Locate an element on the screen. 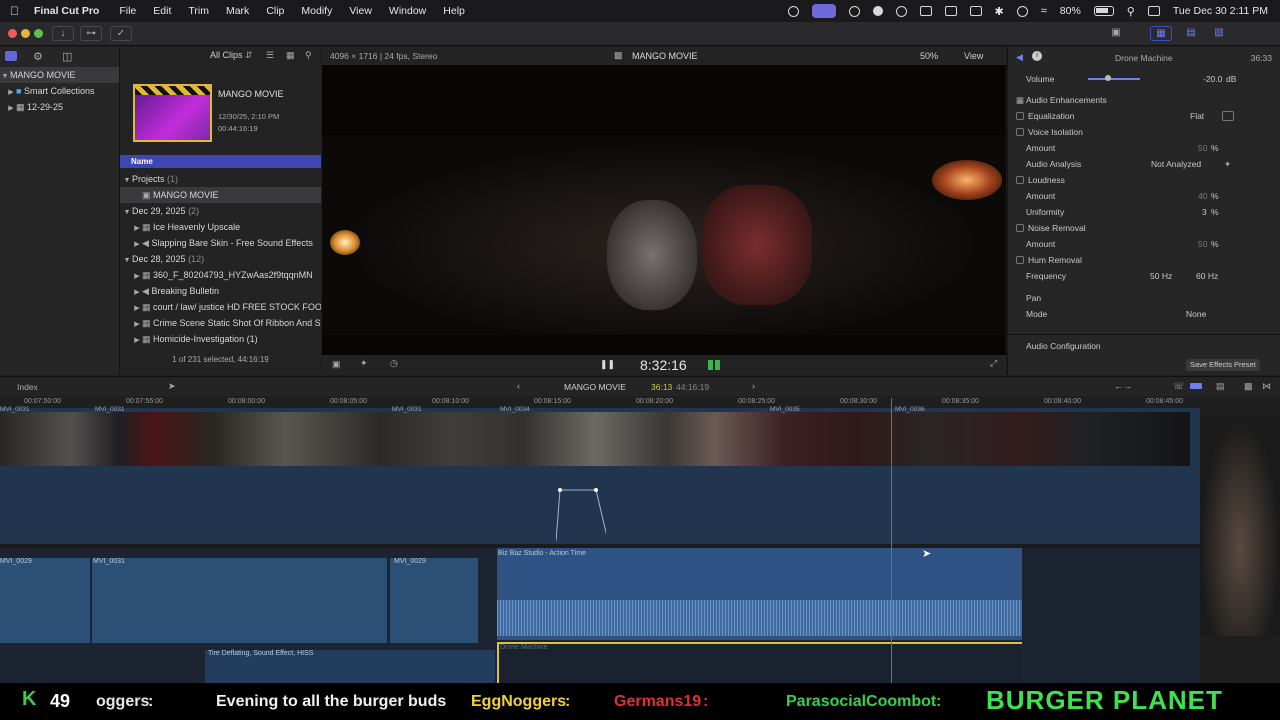 The image size is (1280, 720). menu-mark: Mark is located at coordinates (237, 11).